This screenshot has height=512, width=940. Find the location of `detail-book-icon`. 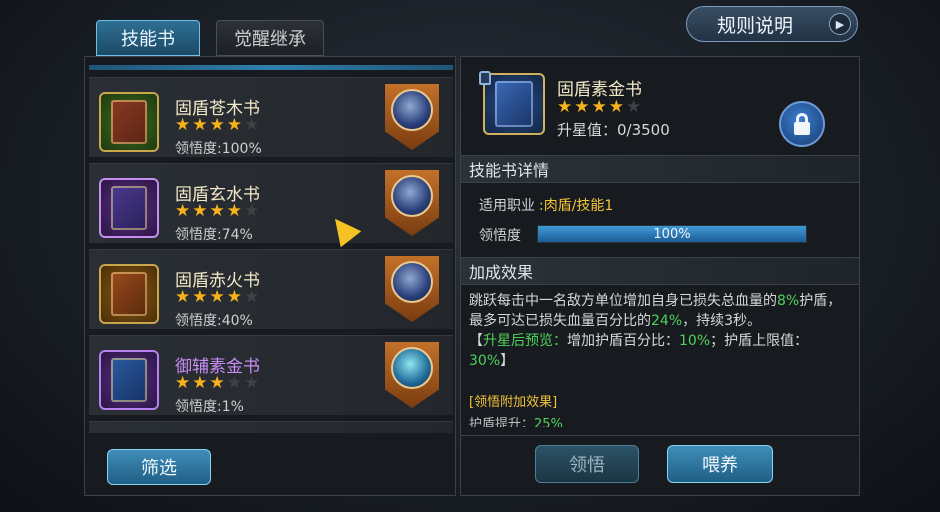

detail-book-icon is located at coordinates (514, 104).